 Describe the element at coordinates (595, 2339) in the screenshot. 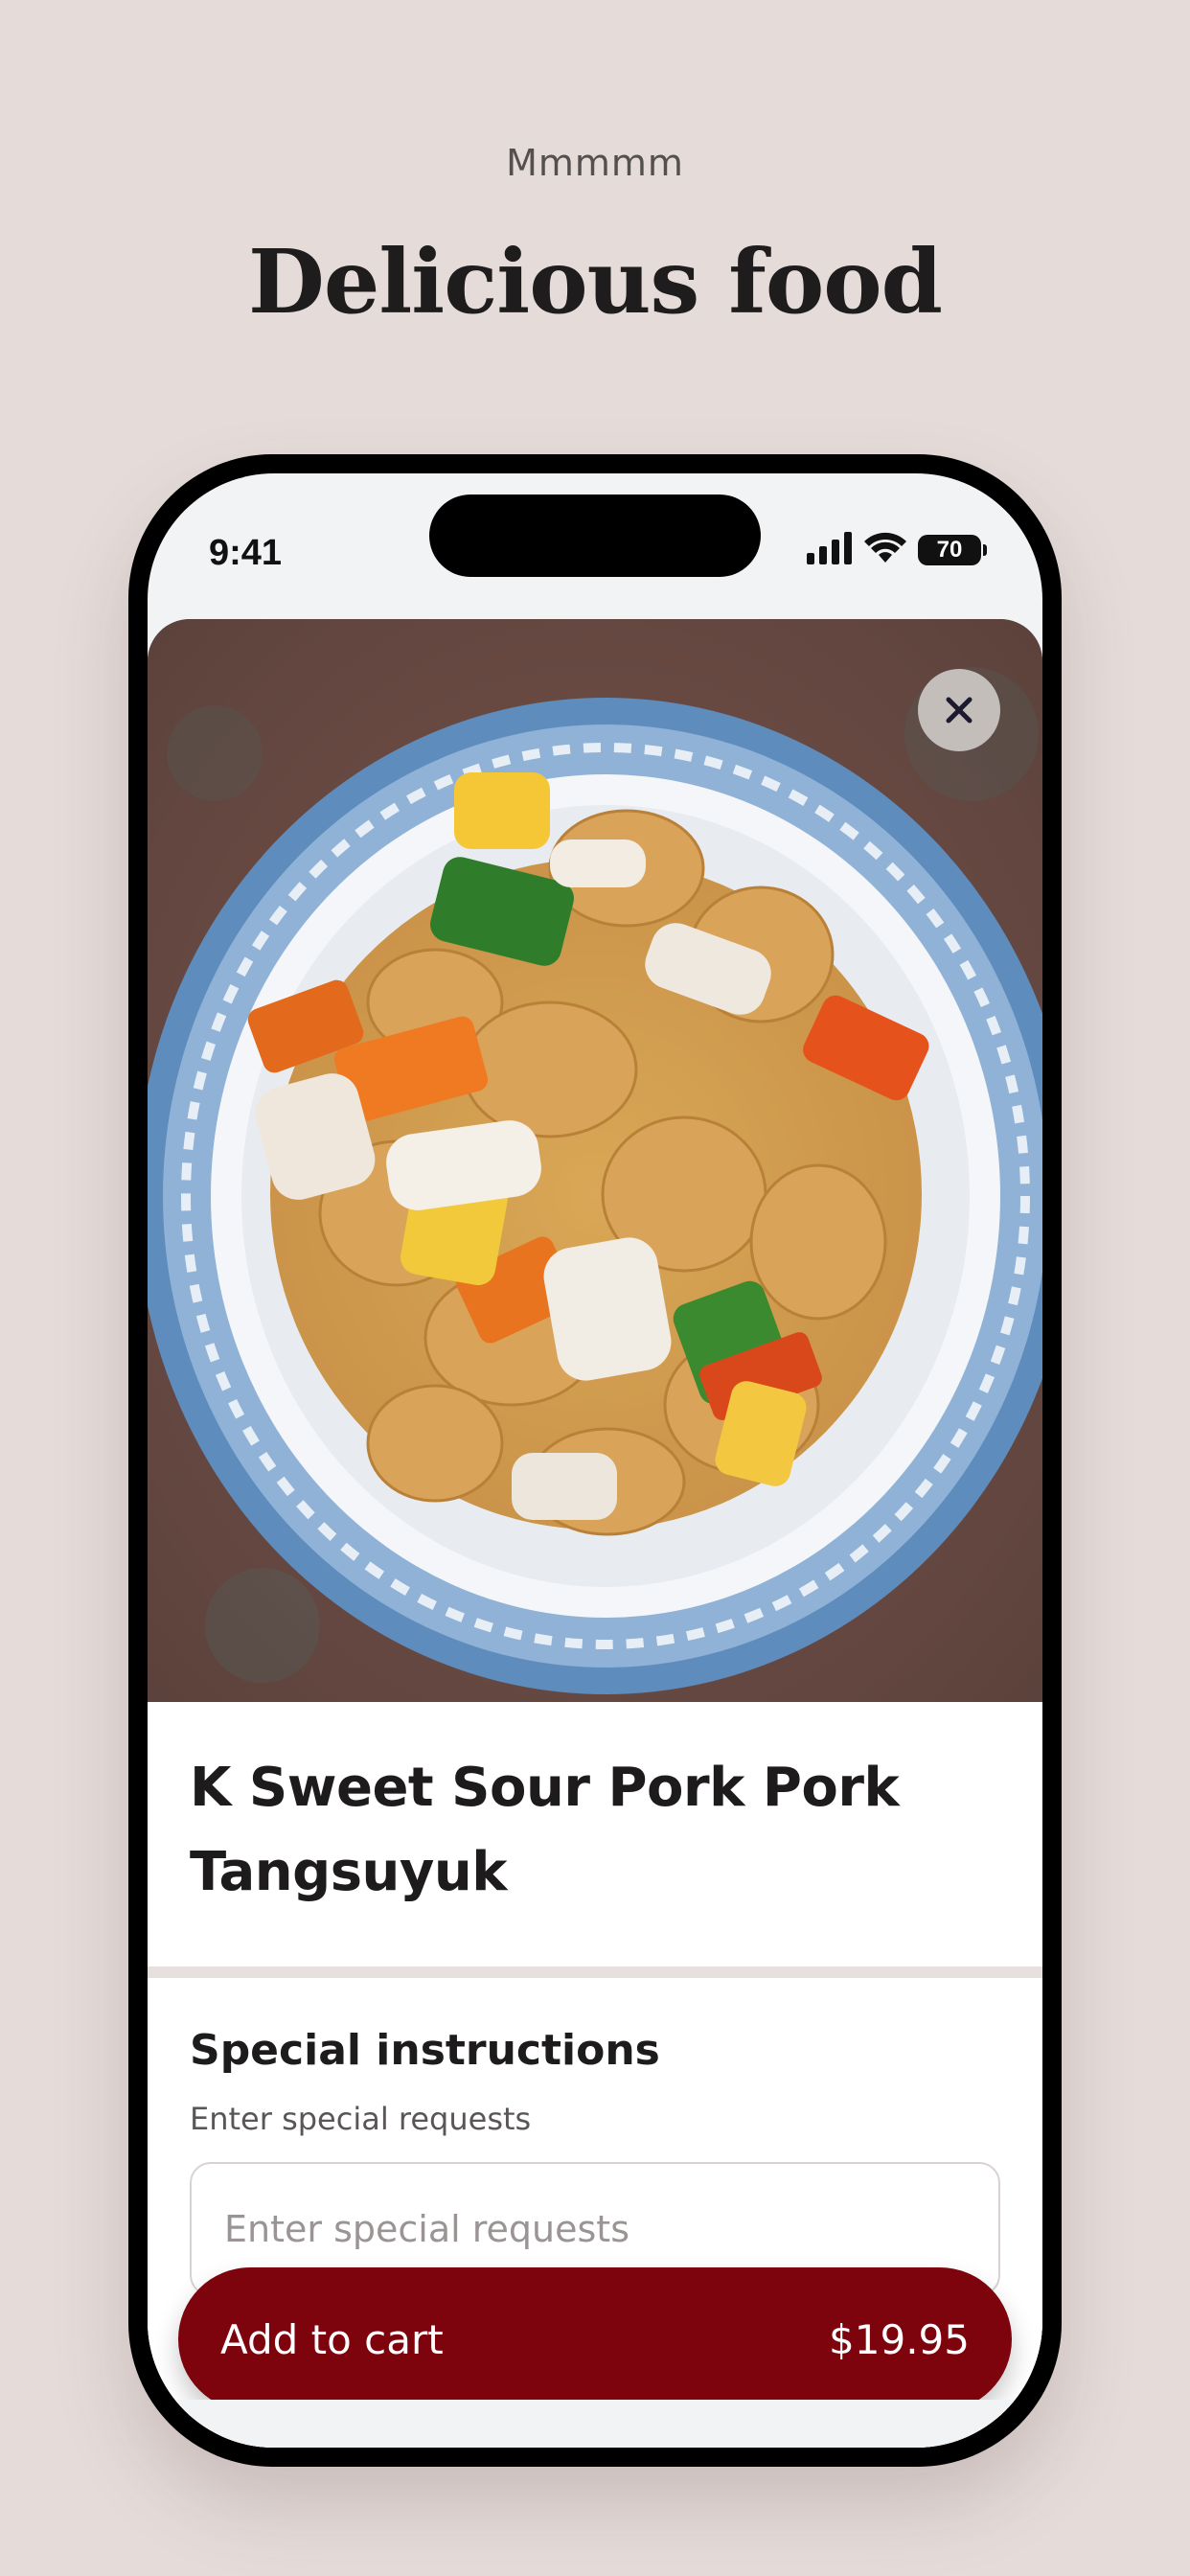

I see `add-to-cart-button: Add to cart $19.95` at that location.